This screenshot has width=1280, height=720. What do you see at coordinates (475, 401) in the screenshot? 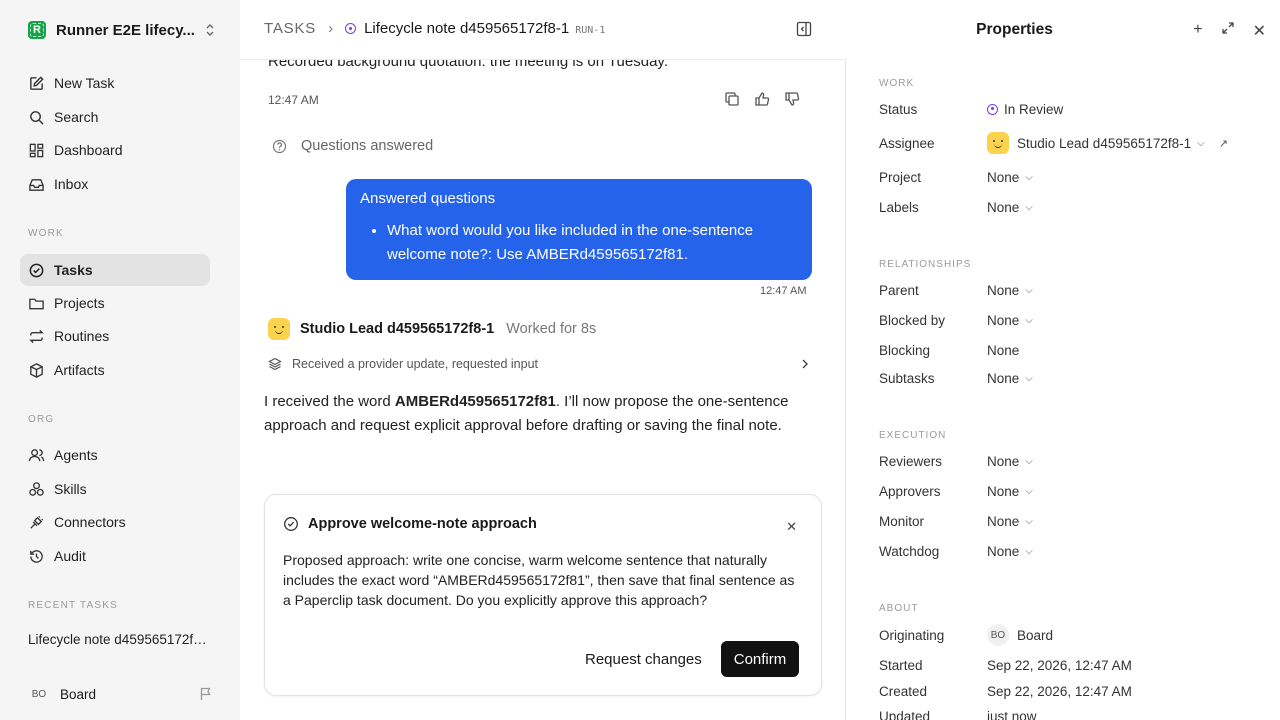
I see `agent-message-keyword: AMBERd459565172f81` at bounding box center [475, 401].